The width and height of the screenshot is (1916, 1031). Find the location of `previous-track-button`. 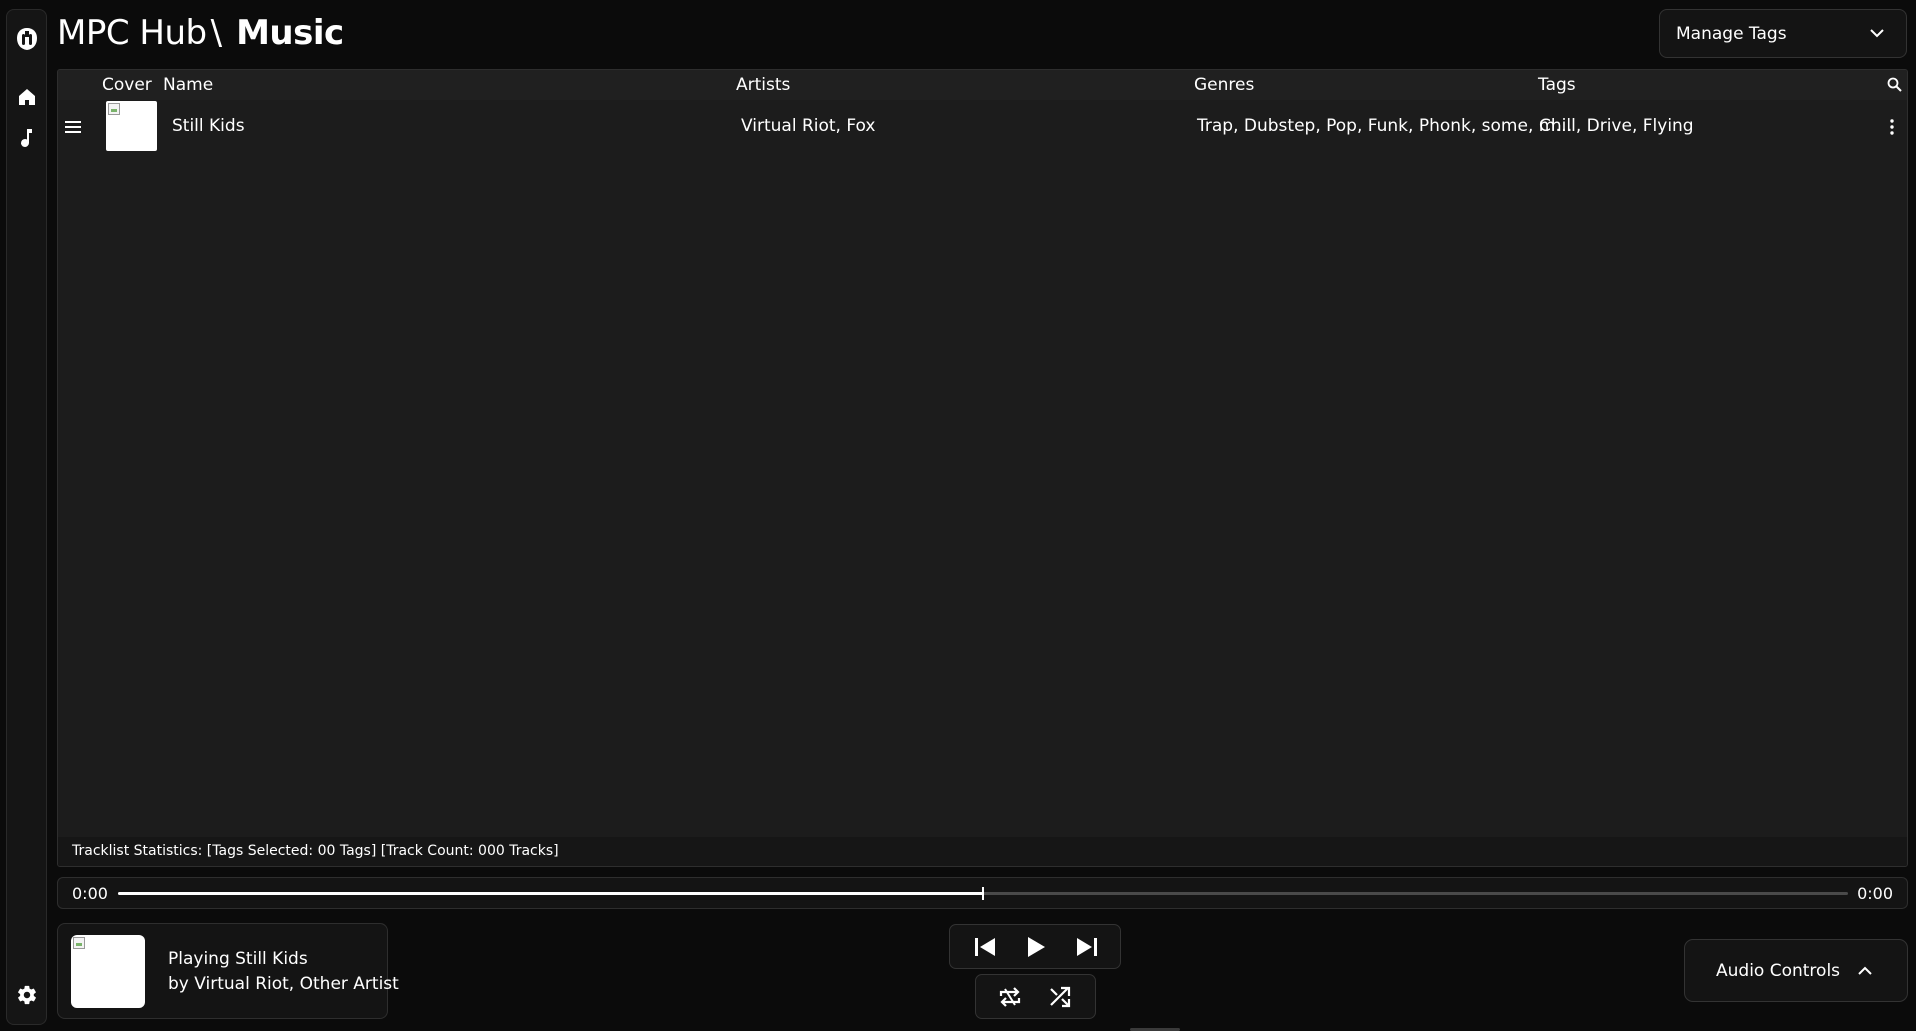

previous-track-button is located at coordinates (985, 947).